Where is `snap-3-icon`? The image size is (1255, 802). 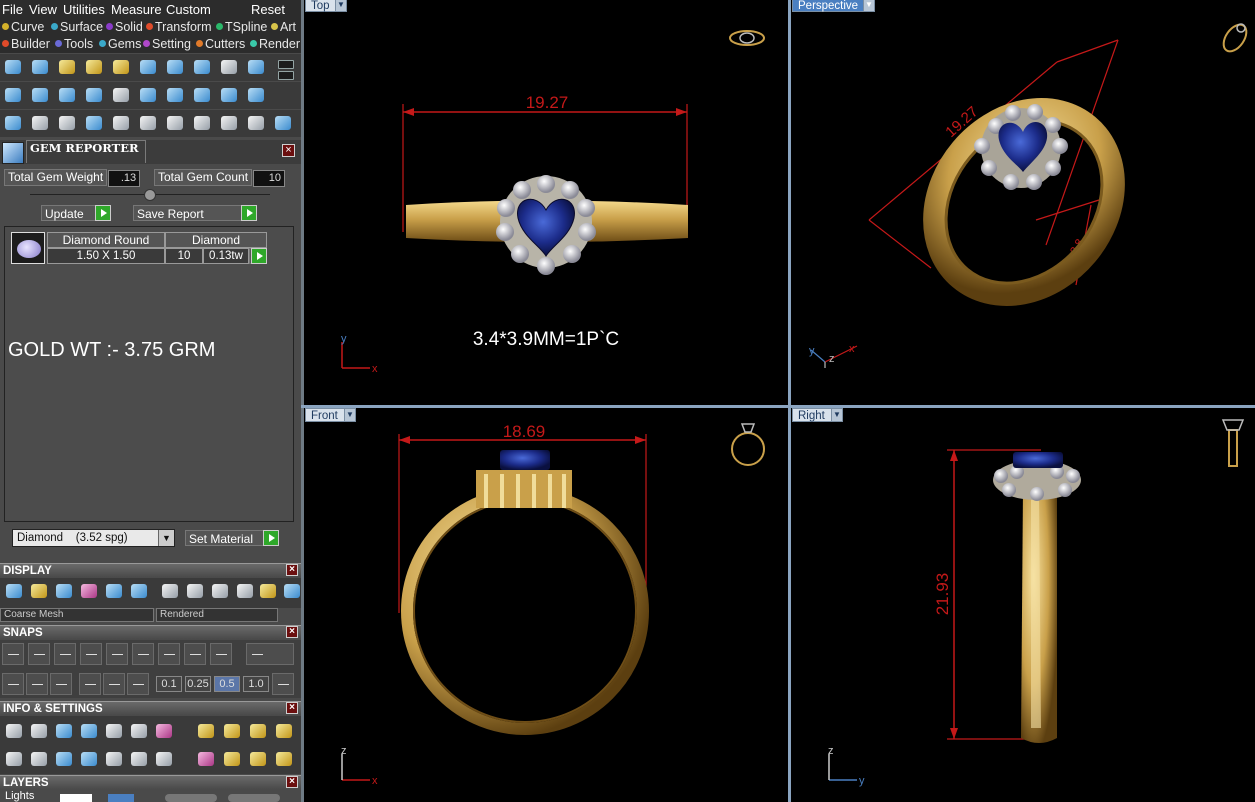
snap-3-icon is located at coordinates (65, 654).